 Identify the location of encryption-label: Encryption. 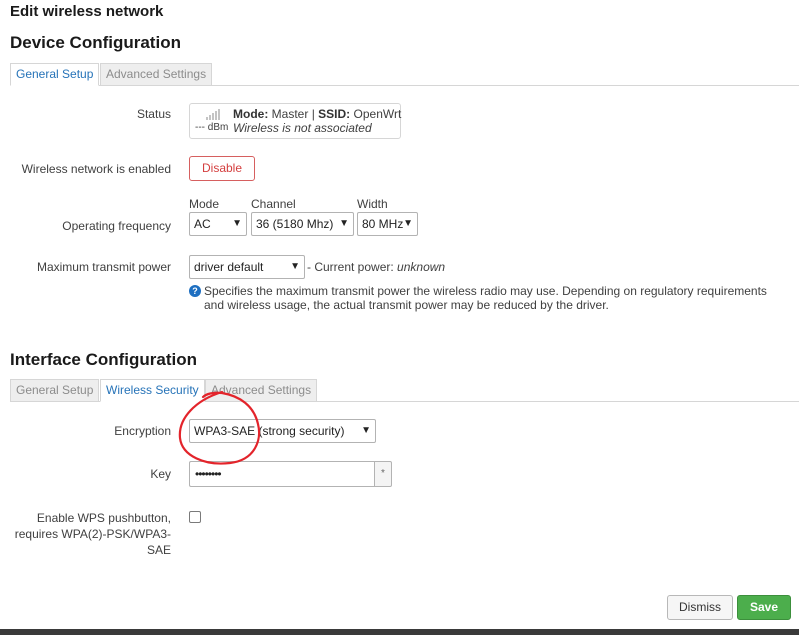
(142, 431).